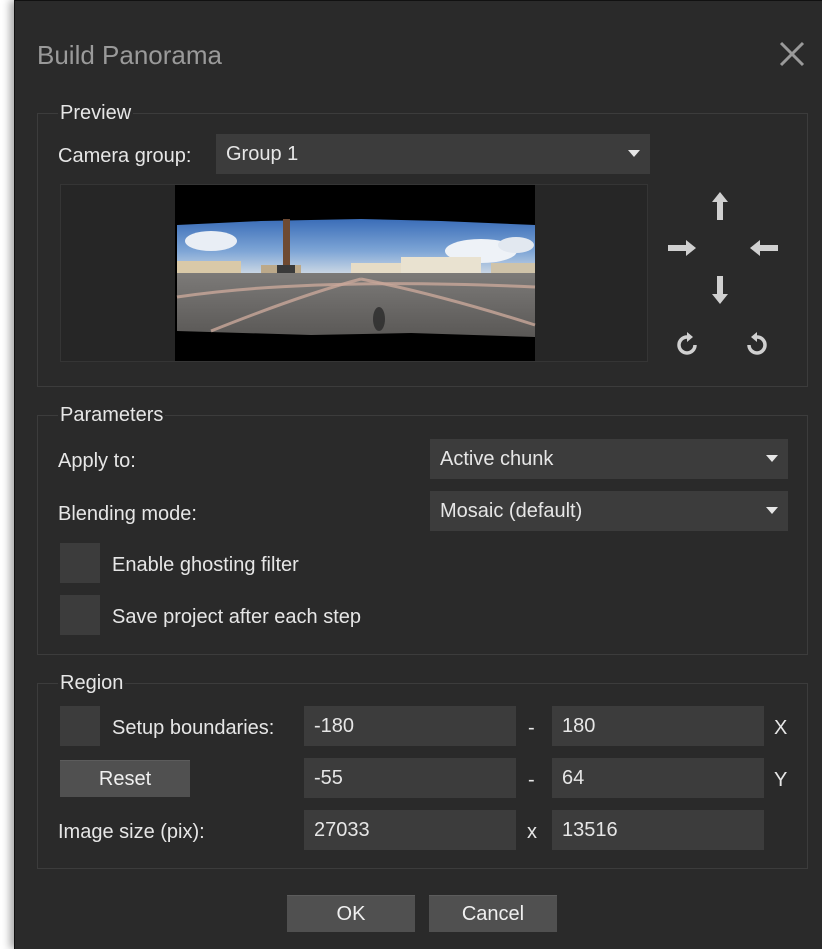  Describe the element at coordinates (493, 913) in the screenshot. I see `cancel-button: Cancel` at that location.